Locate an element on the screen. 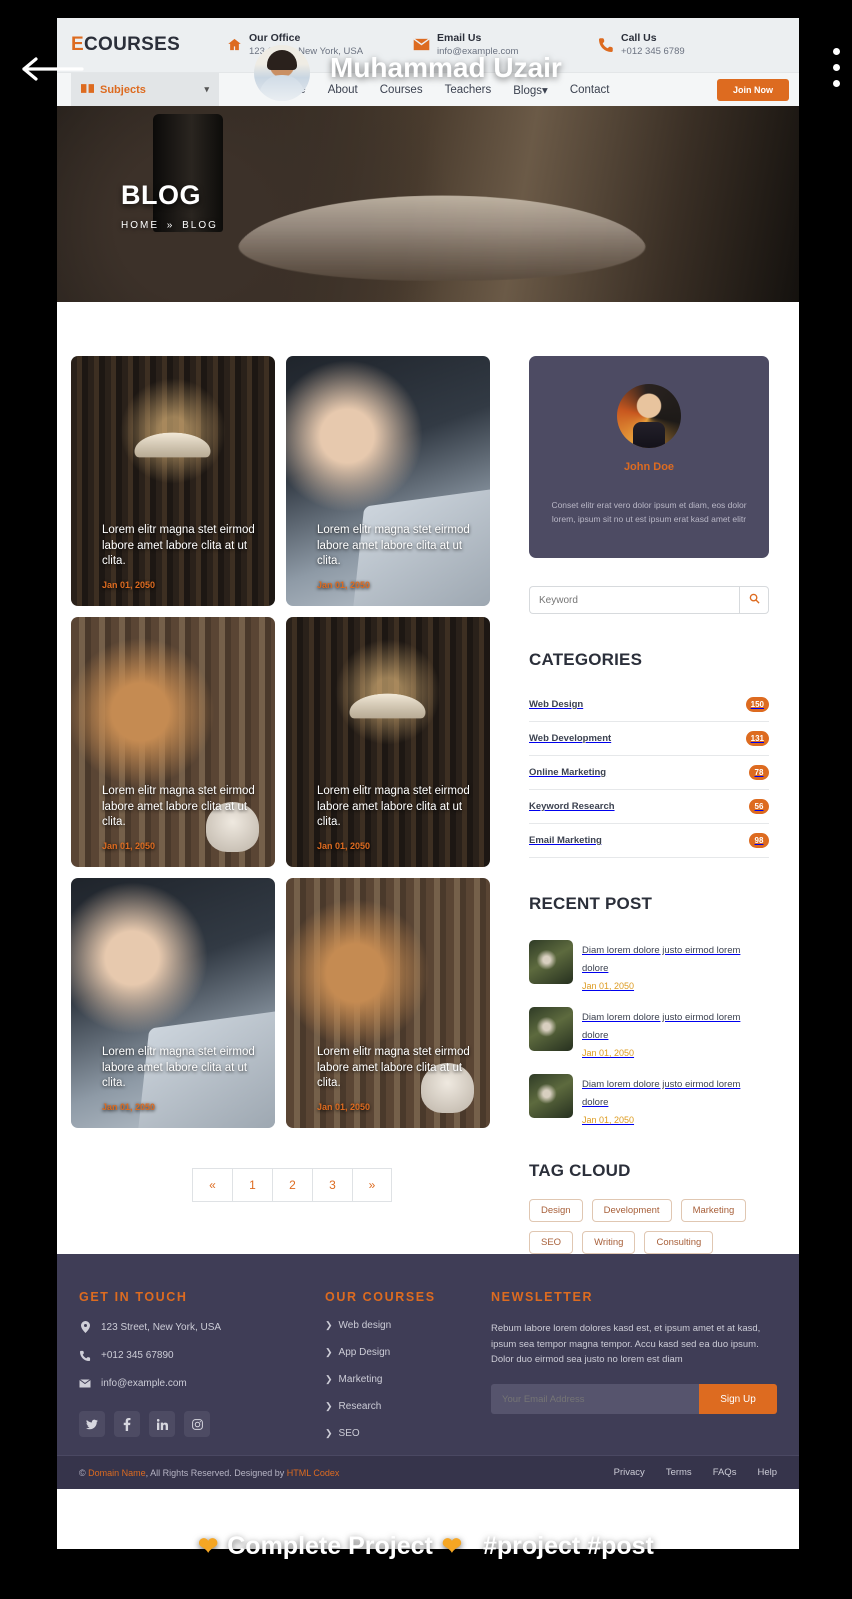  recent-post-heading: RECENT POST is located at coordinates (591, 903).